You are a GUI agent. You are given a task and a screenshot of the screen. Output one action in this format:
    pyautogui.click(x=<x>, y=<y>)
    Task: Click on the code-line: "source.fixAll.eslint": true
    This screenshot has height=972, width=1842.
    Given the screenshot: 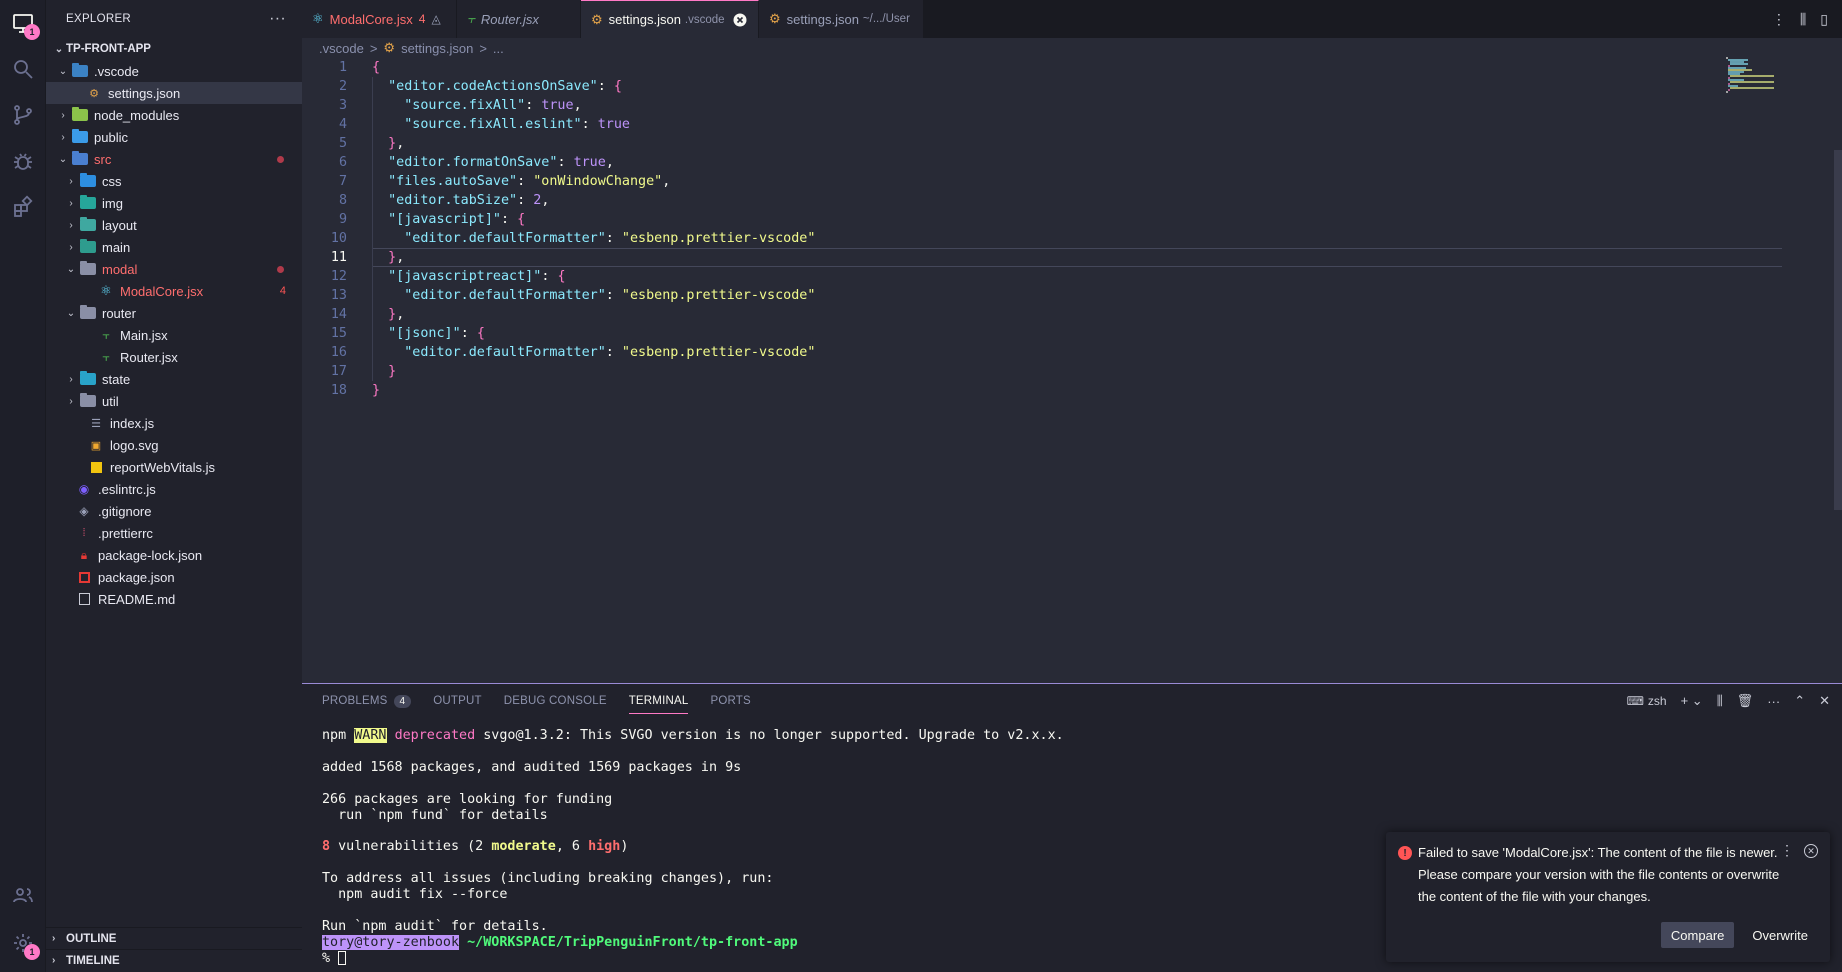 What is the action you would take?
    pyautogui.click(x=501, y=124)
    